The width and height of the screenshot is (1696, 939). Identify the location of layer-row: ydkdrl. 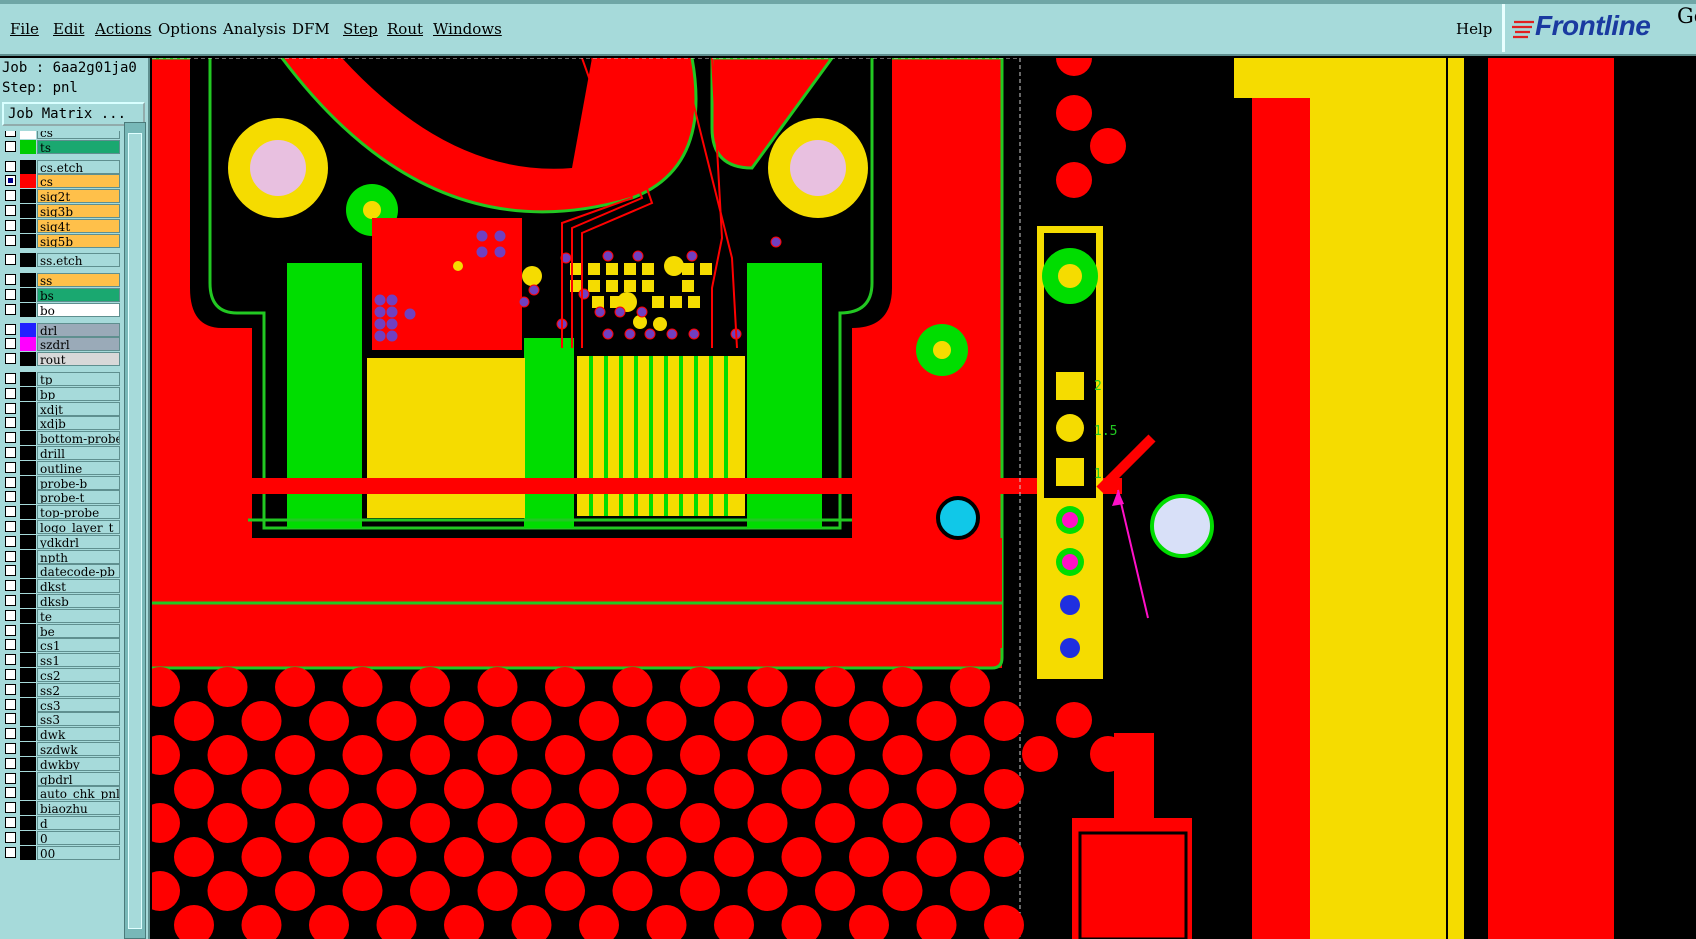
(61, 541).